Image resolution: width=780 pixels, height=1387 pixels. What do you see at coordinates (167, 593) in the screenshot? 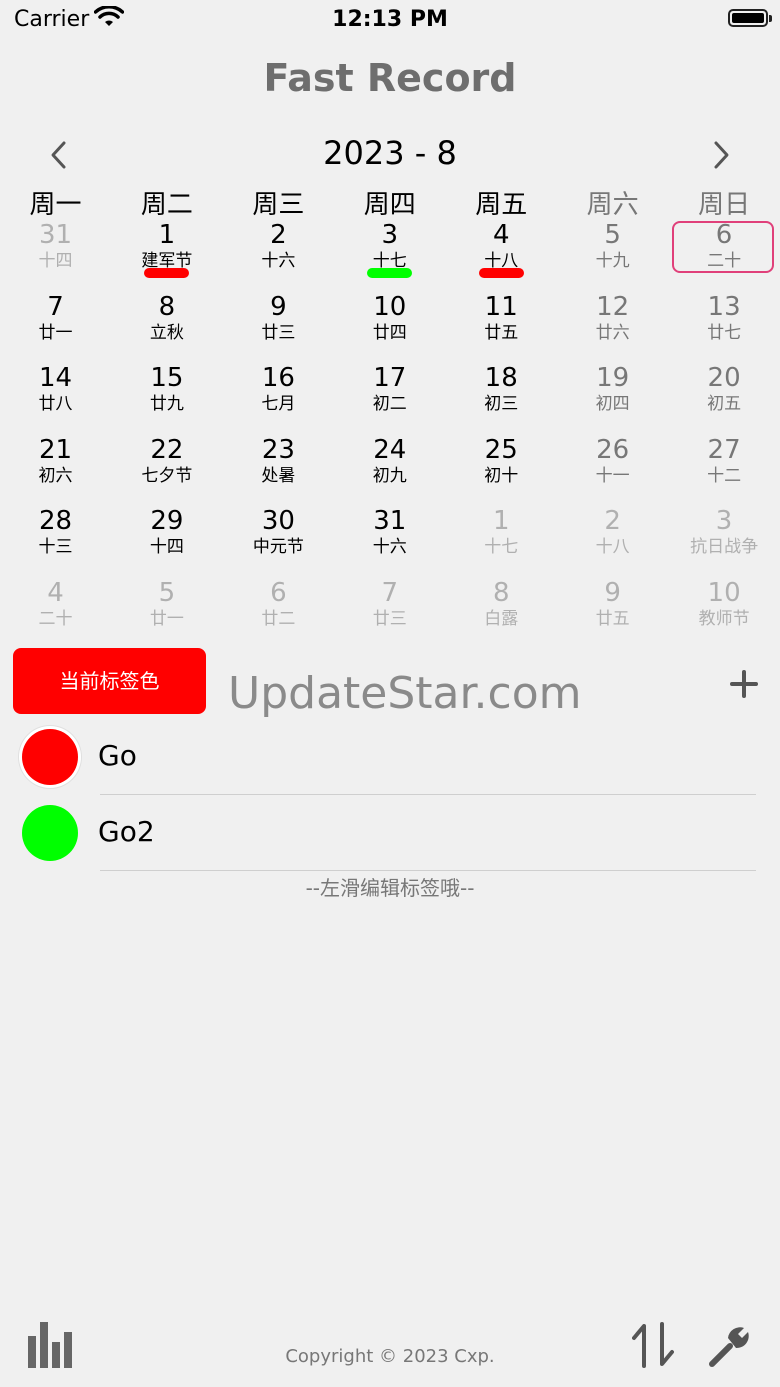
I see `day-number: 5` at bounding box center [167, 593].